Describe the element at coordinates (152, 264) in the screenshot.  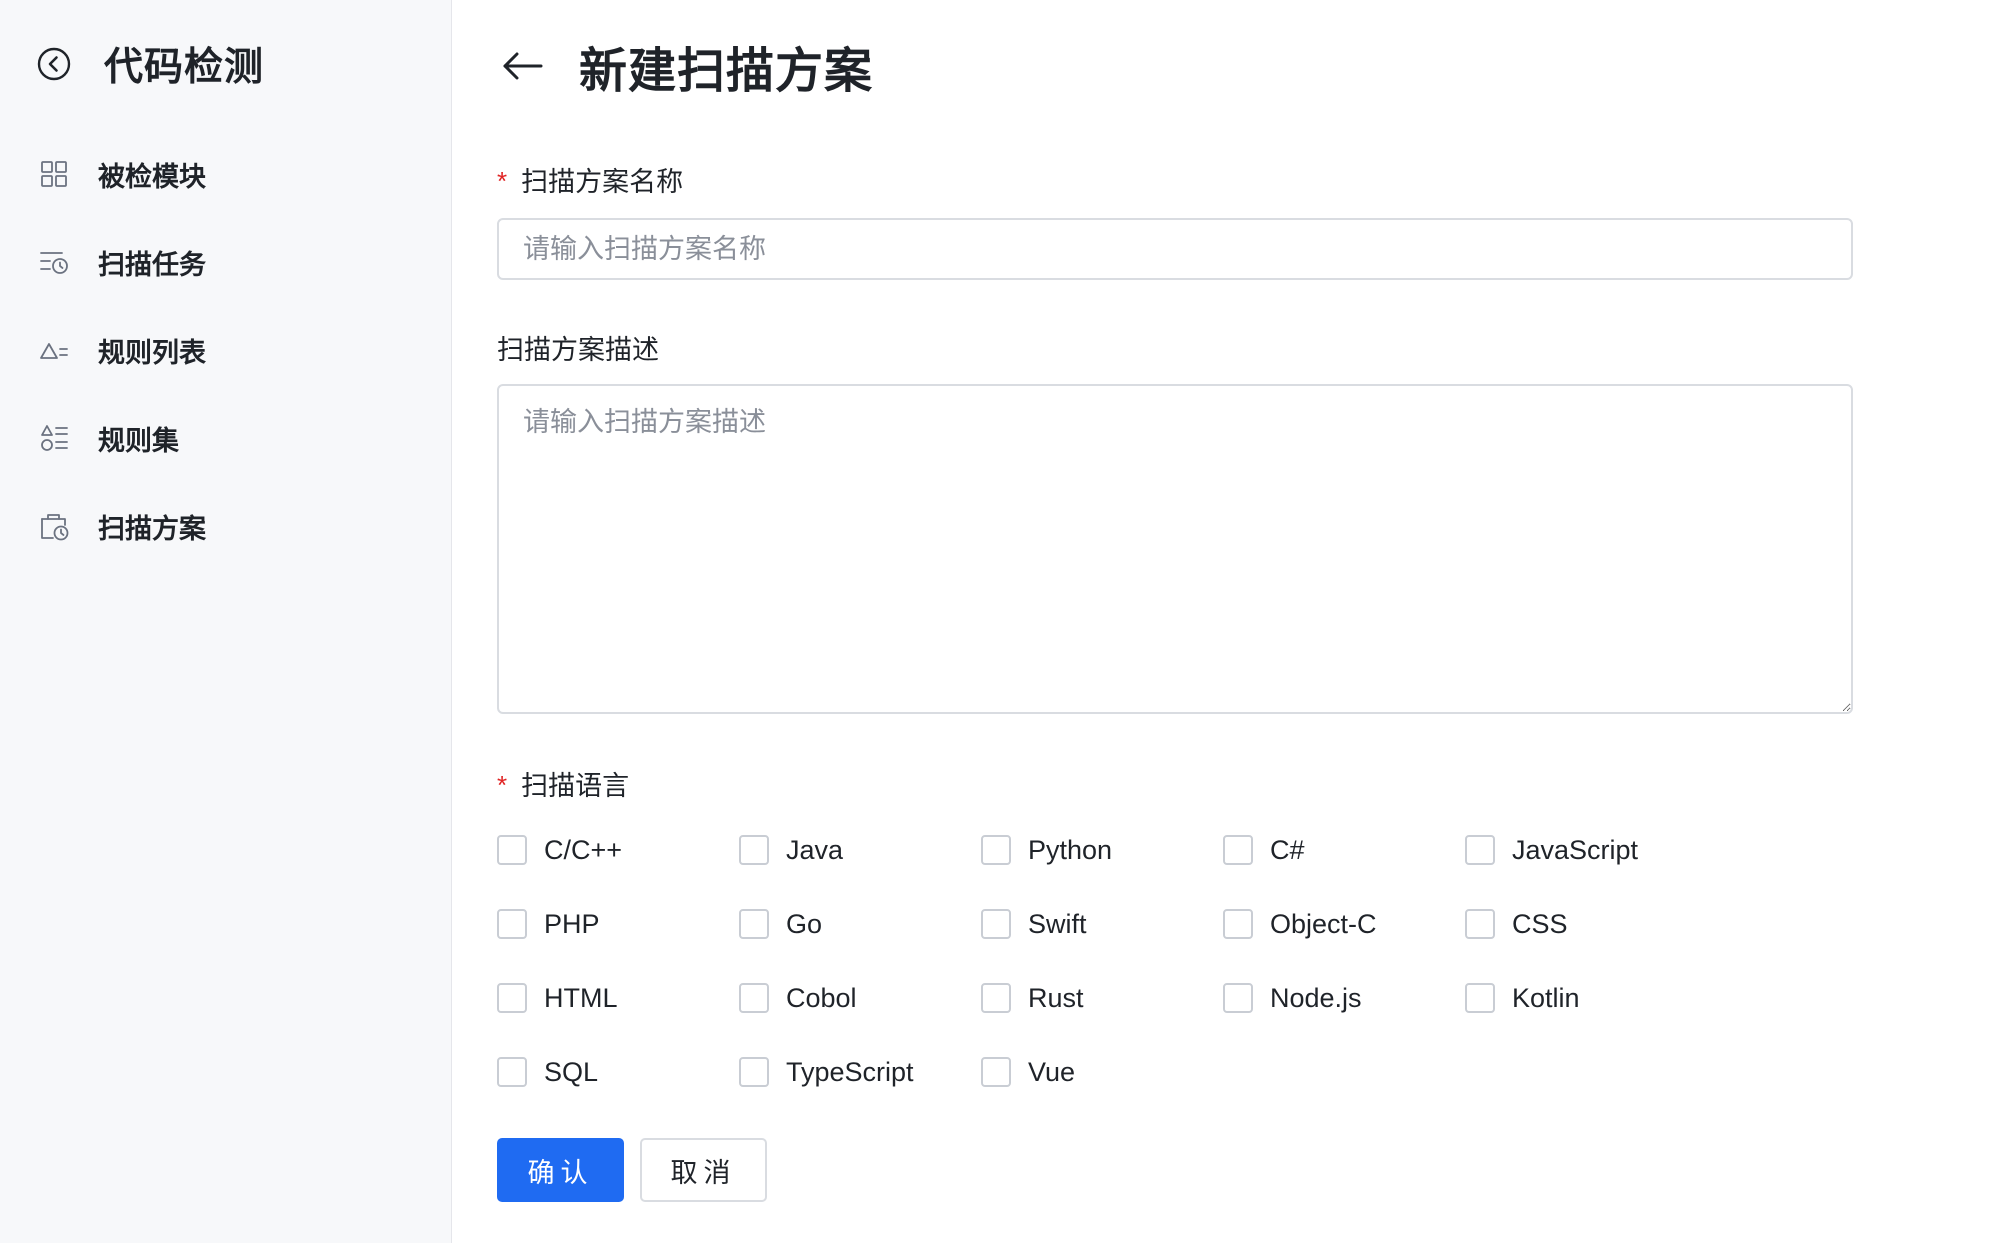
I see `sidebar-item-label: 扫描任务` at that location.